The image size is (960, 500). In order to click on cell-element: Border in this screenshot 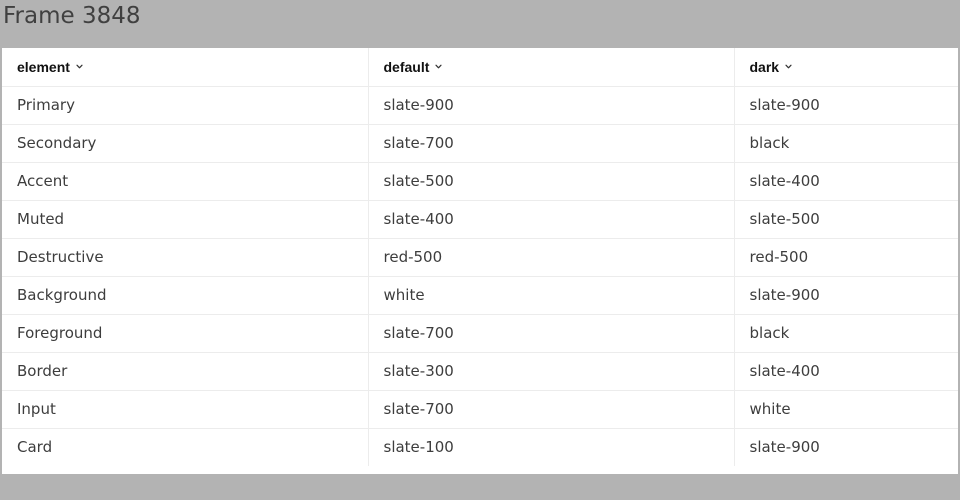, I will do `click(185, 371)`.